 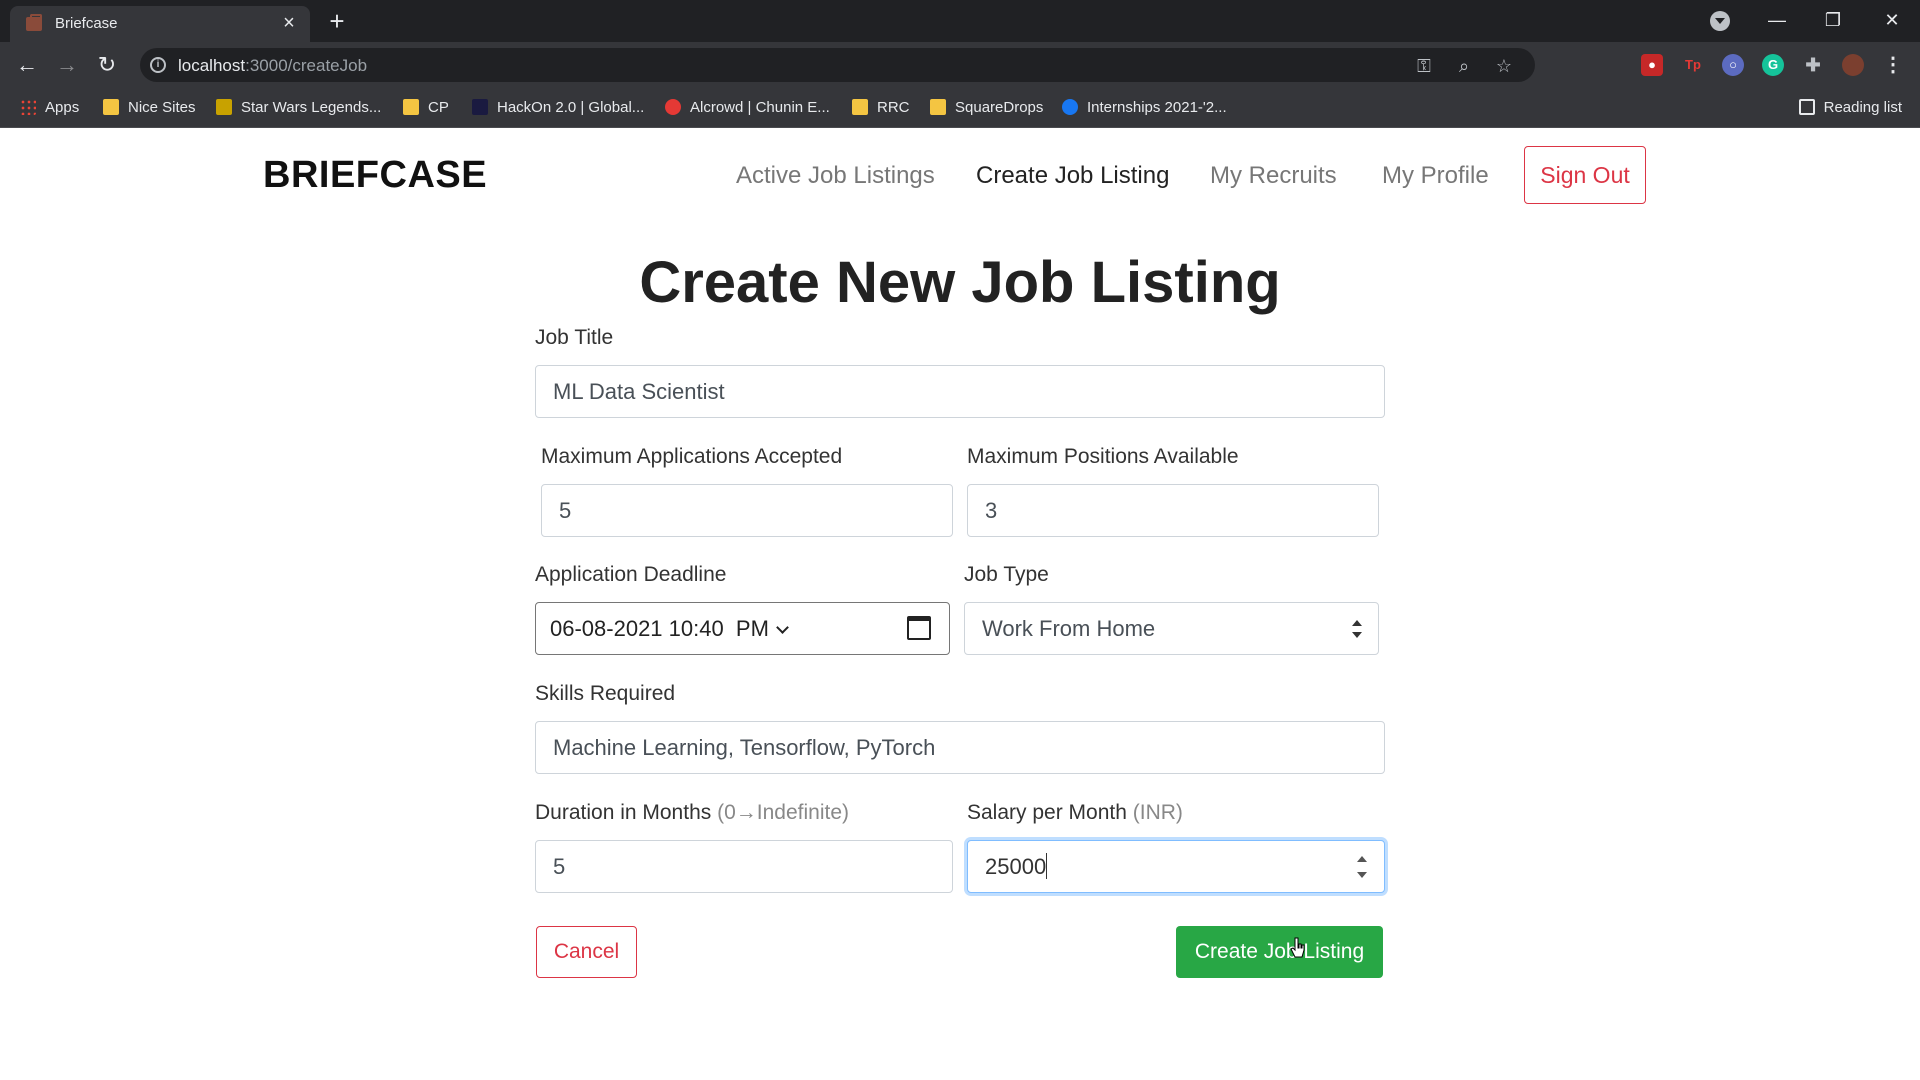 What do you see at coordinates (1652, 65) in the screenshot?
I see `extension-icon-1: ●` at bounding box center [1652, 65].